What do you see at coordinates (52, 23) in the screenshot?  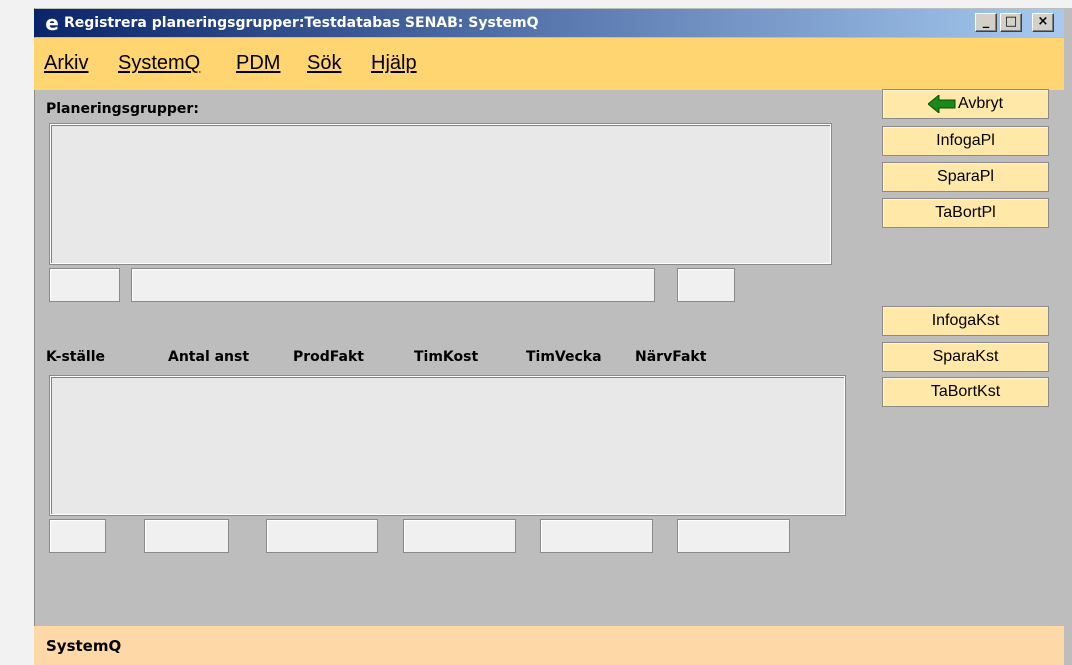 I see `browser-icon: e` at bounding box center [52, 23].